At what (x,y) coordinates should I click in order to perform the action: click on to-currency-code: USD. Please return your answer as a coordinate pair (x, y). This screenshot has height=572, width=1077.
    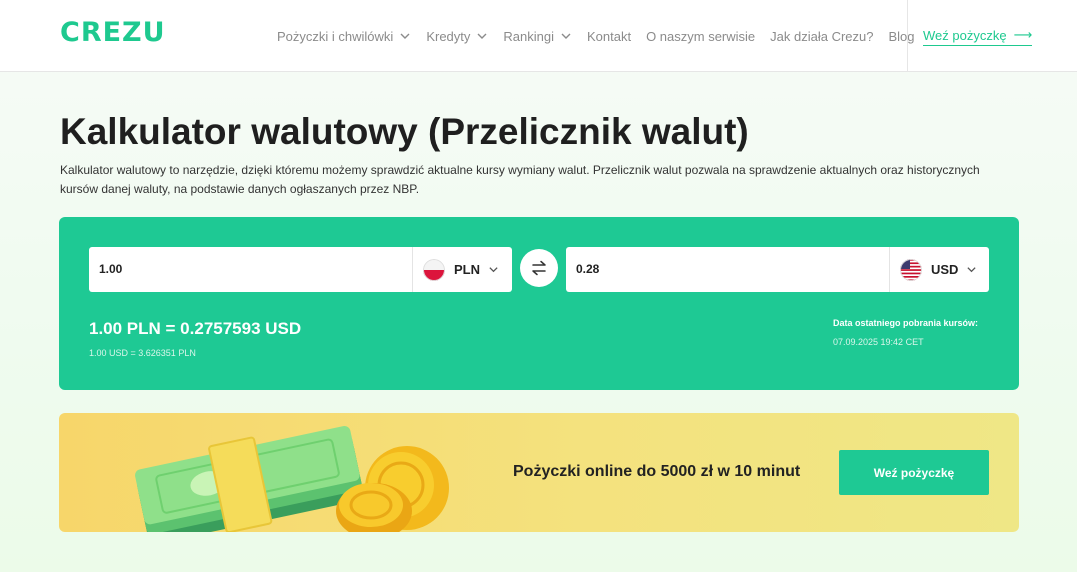
    Looking at the image, I should click on (945, 269).